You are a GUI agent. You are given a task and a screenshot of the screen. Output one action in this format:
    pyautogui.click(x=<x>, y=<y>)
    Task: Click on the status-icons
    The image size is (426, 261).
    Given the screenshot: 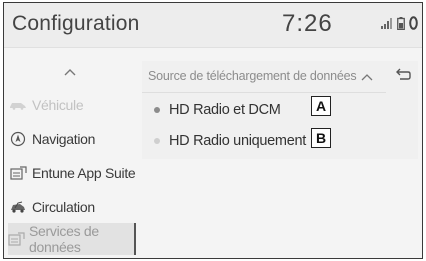 What is the action you would take?
    pyautogui.click(x=399, y=23)
    